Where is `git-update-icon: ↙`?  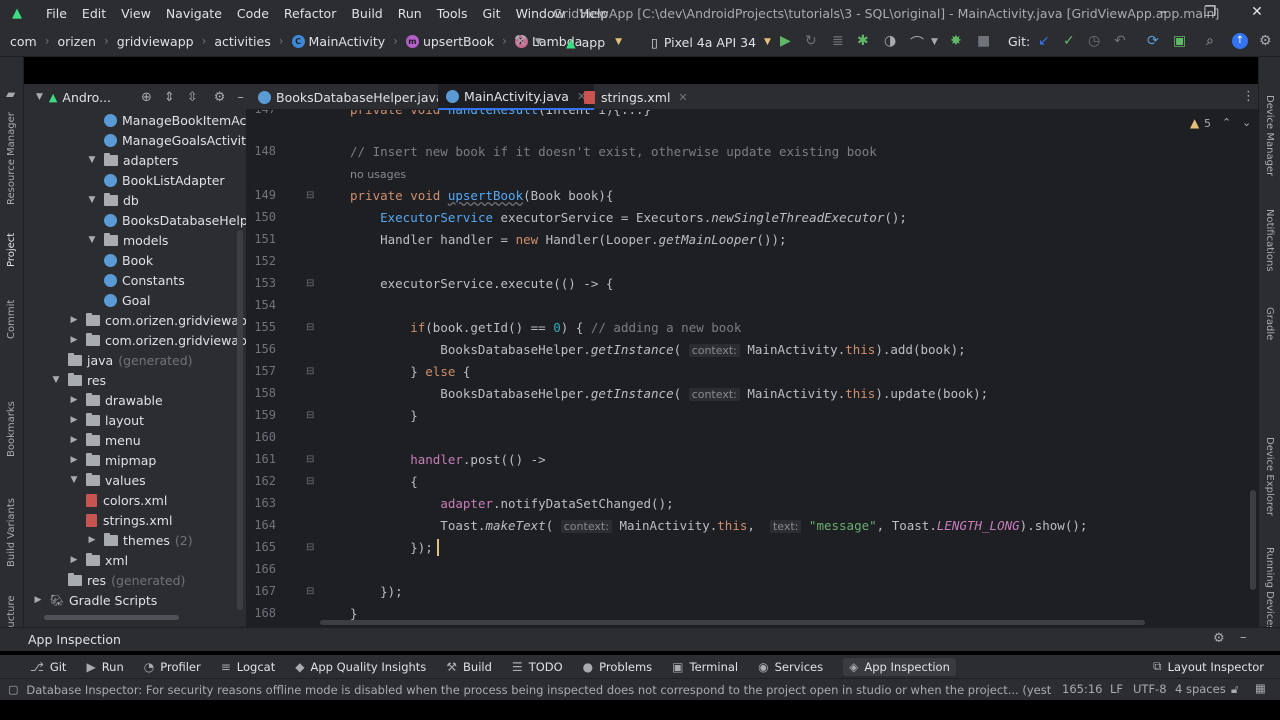
git-update-icon: ↙ is located at coordinates (1044, 41).